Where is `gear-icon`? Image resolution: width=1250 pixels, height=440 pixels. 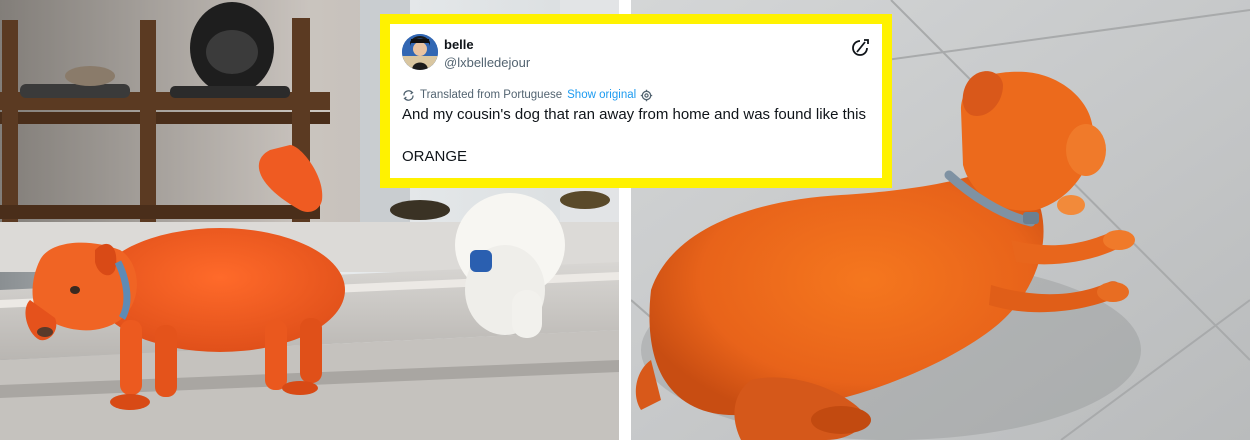 gear-icon is located at coordinates (646, 95).